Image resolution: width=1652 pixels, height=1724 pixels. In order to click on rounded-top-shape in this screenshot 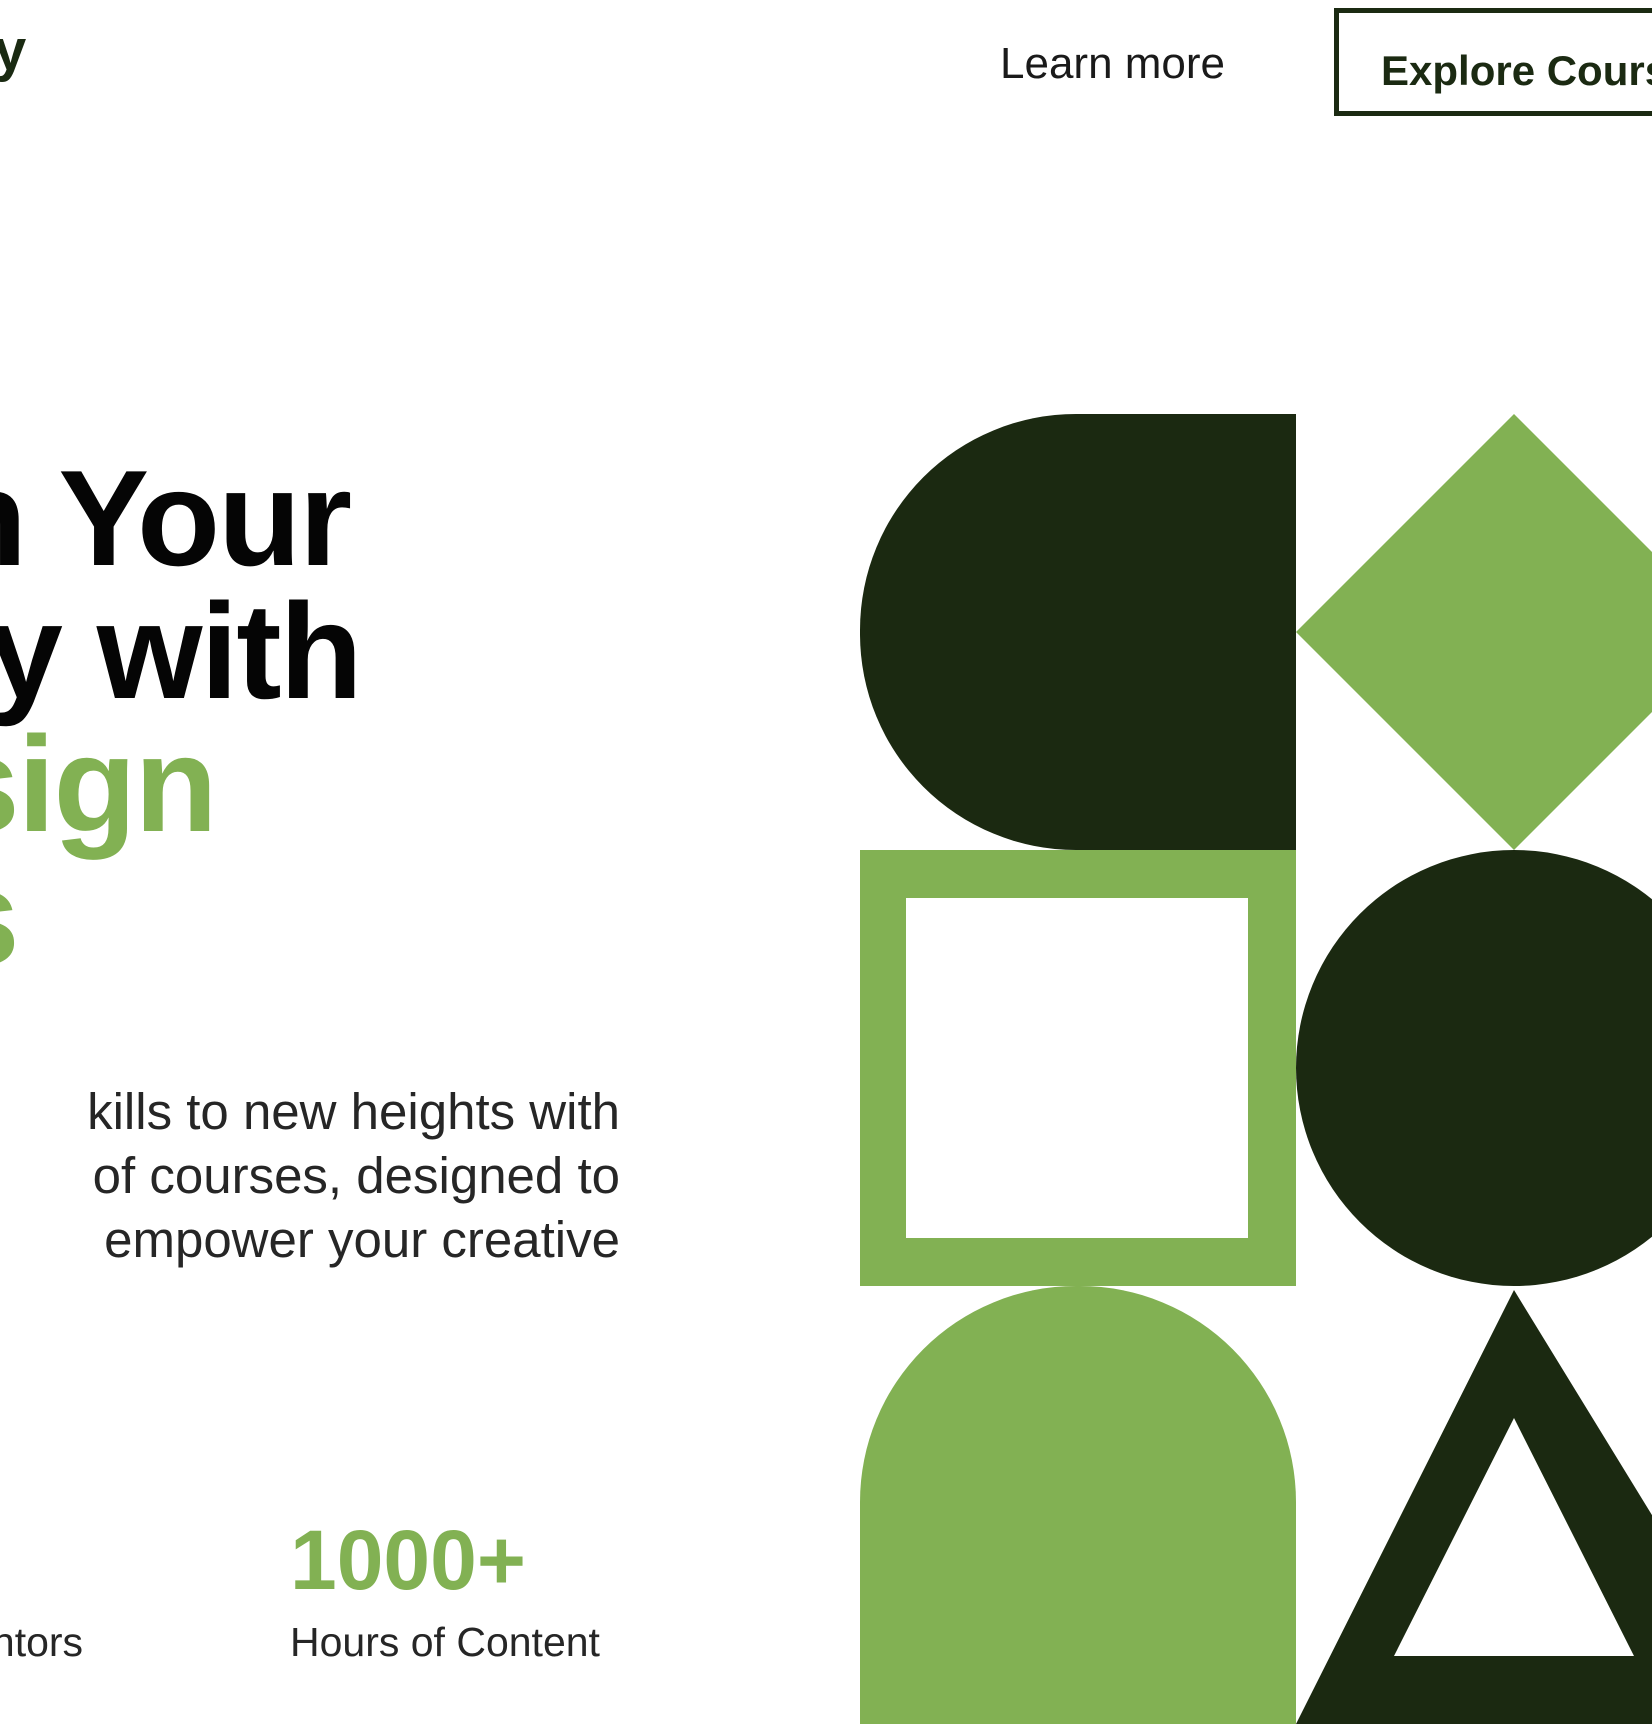, I will do `click(1078, 1505)`.